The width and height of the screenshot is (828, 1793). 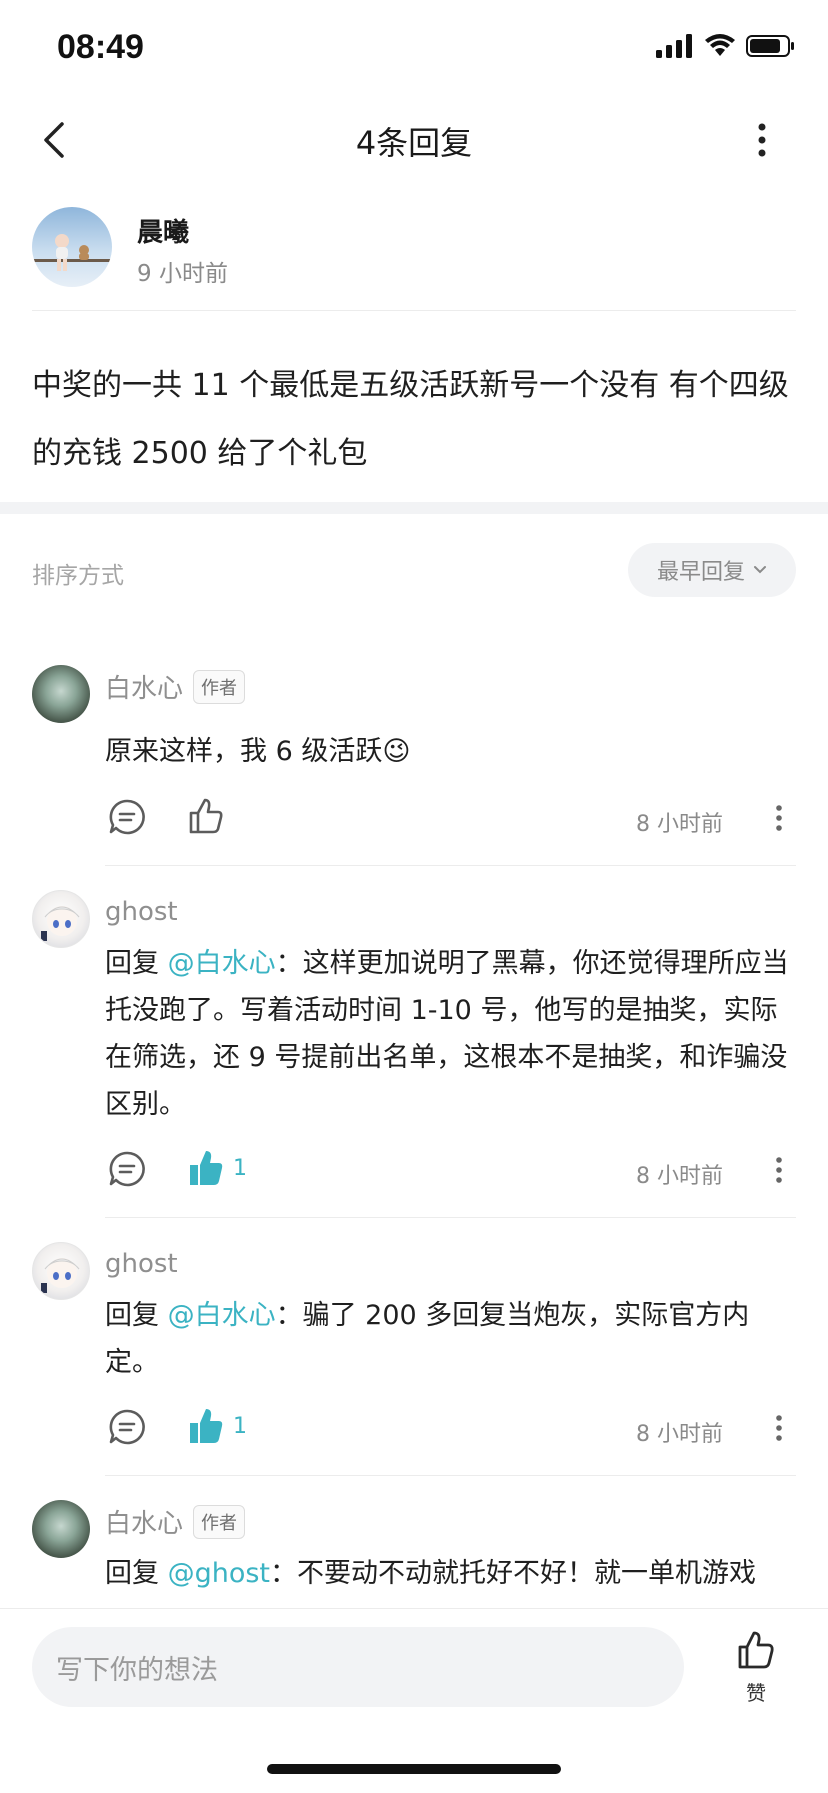 I want to click on battery-icon, so click(x=770, y=46).